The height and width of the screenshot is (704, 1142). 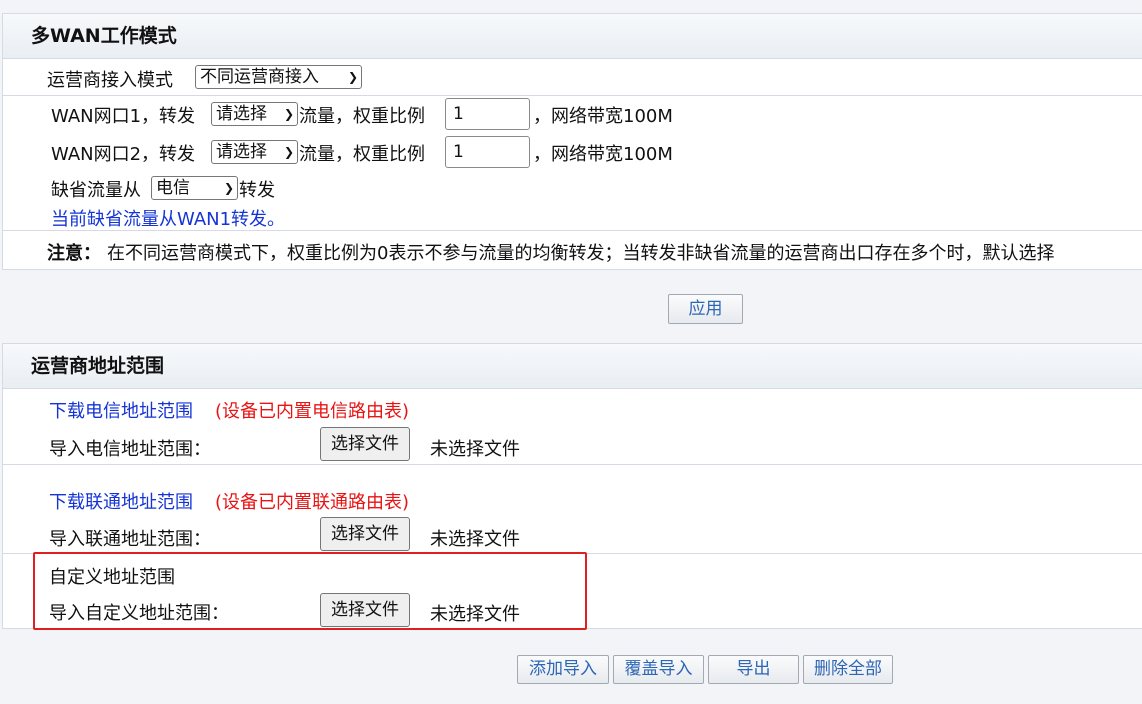 I want to click on unicom-no-file-text: 未选择文件, so click(x=475, y=539).